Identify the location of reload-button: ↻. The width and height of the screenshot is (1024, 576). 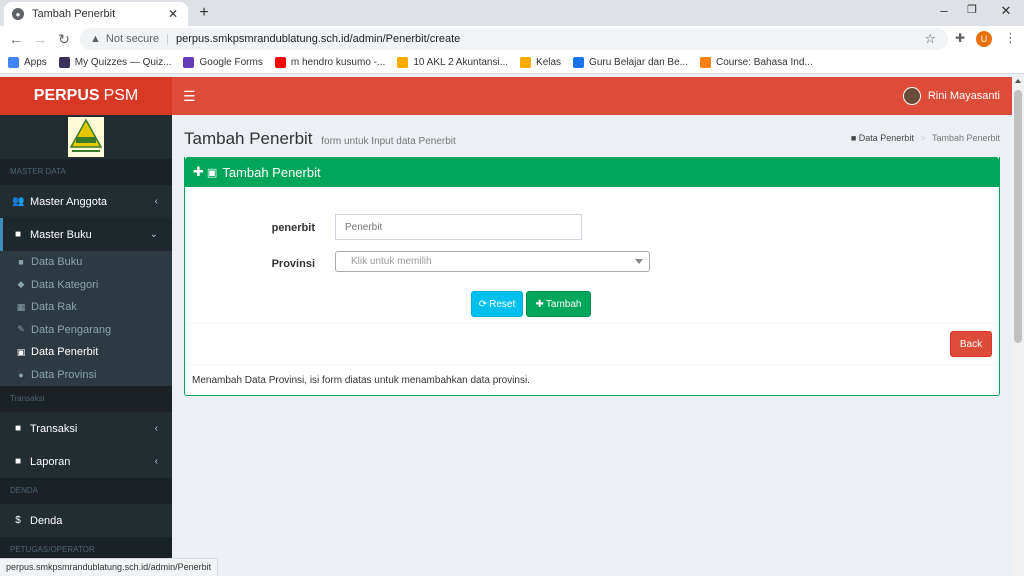
(64, 39).